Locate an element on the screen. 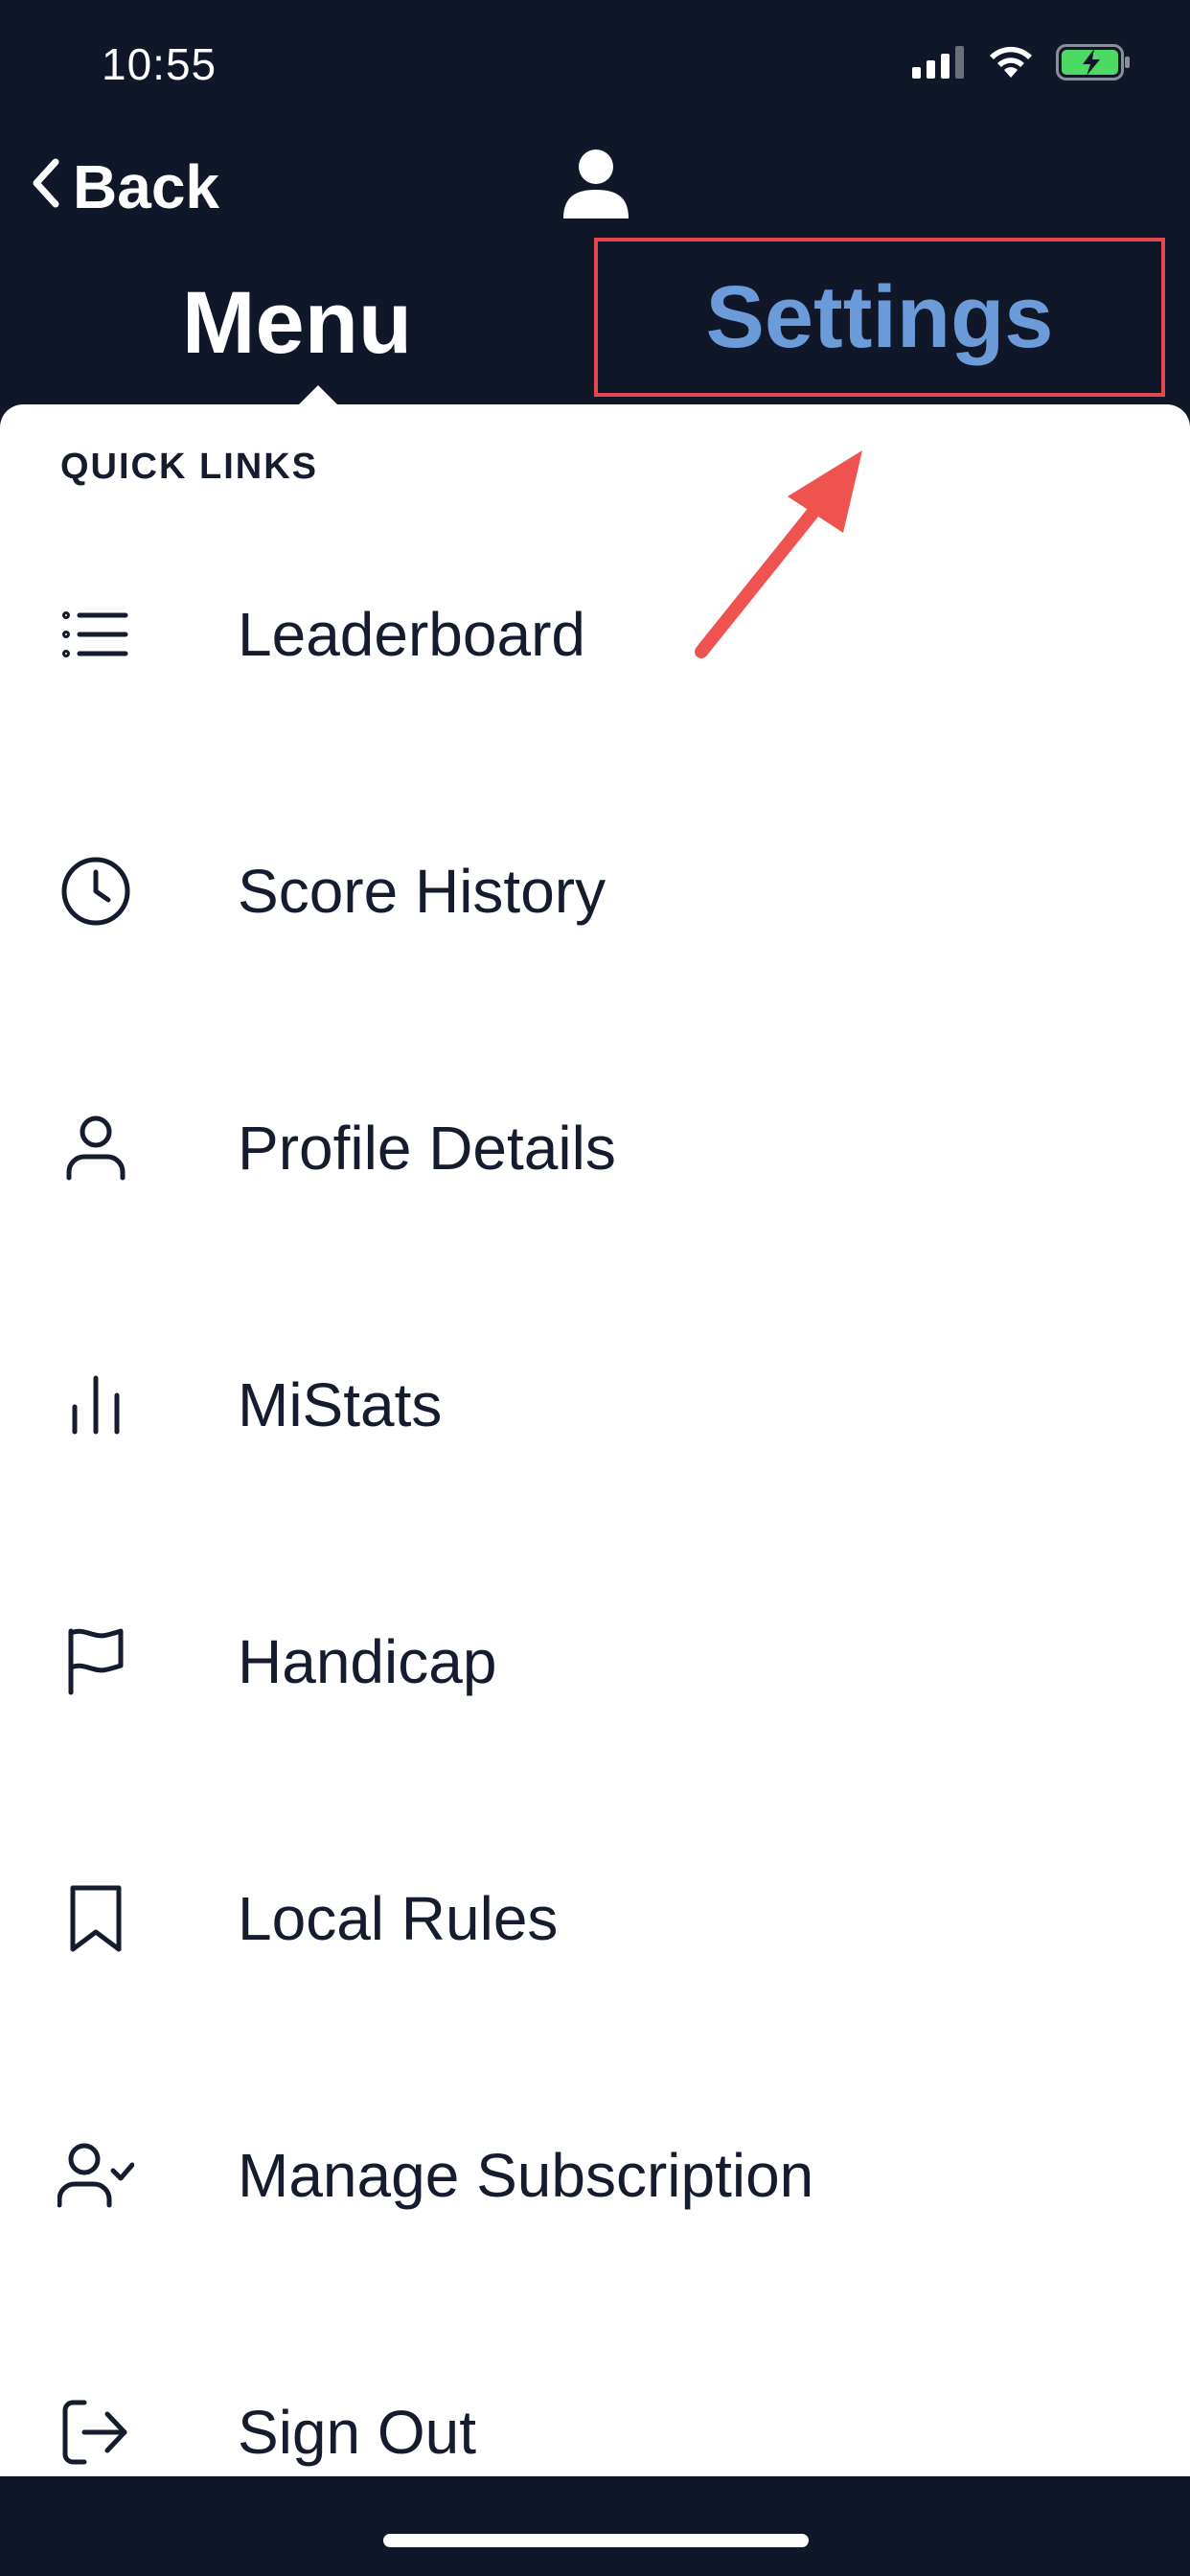 This screenshot has width=1190, height=2576. wifi-icon is located at coordinates (1011, 64).